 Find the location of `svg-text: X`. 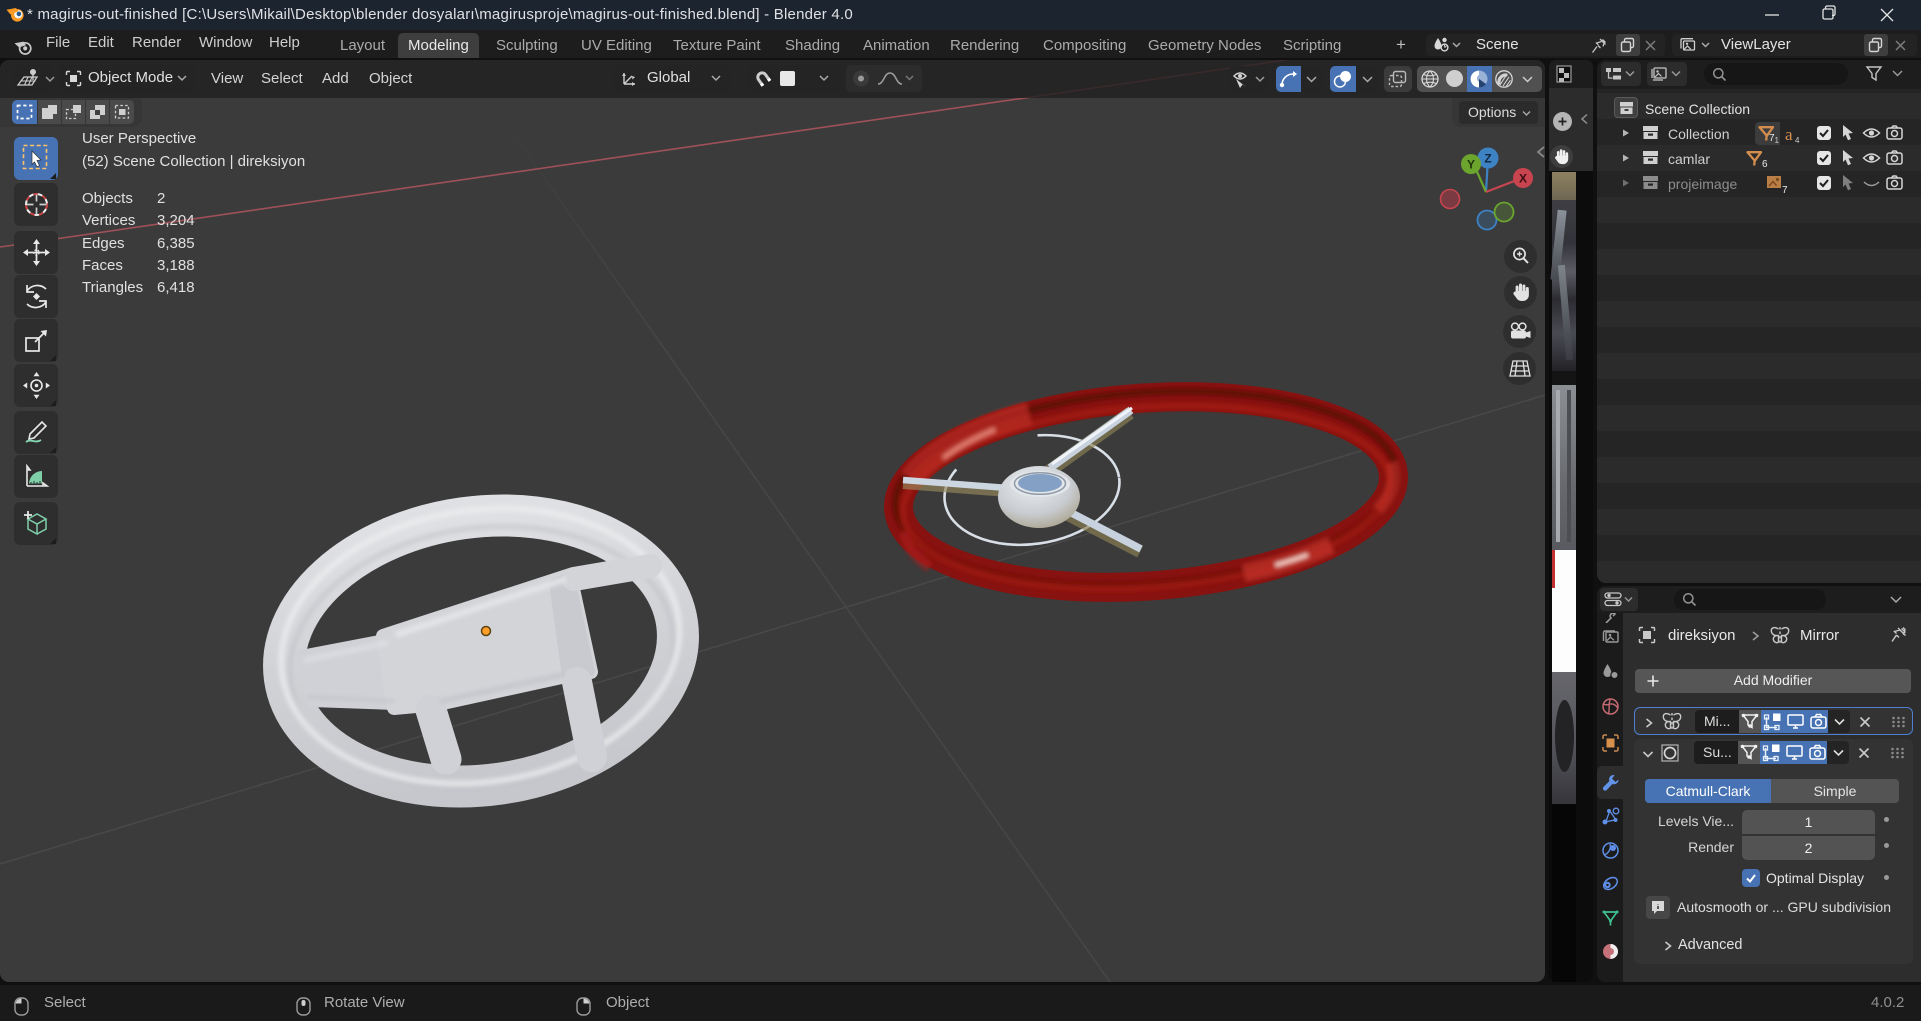

svg-text: X is located at coordinates (1523, 179).